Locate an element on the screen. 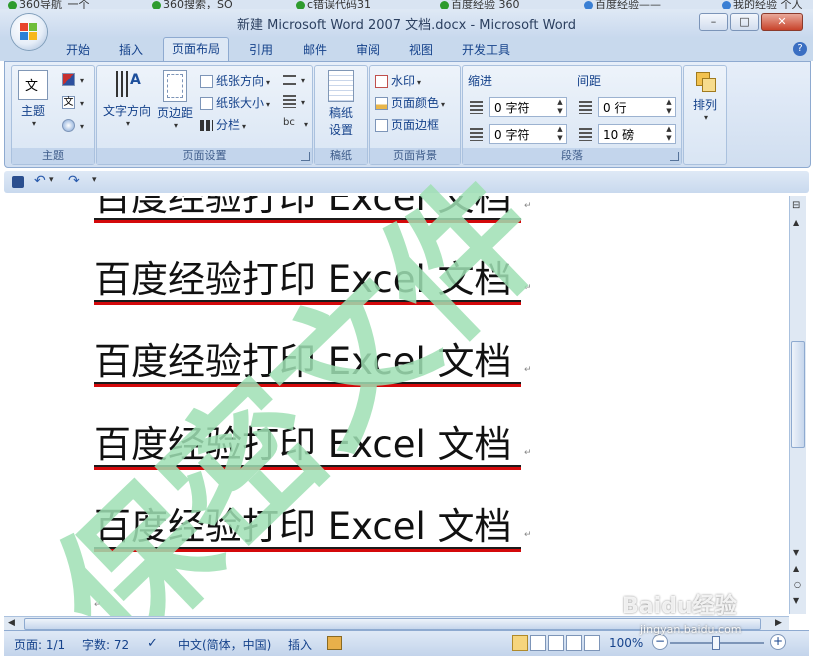 The image size is (813, 661). breaks-button: ▾ is located at coordinates (294, 79).